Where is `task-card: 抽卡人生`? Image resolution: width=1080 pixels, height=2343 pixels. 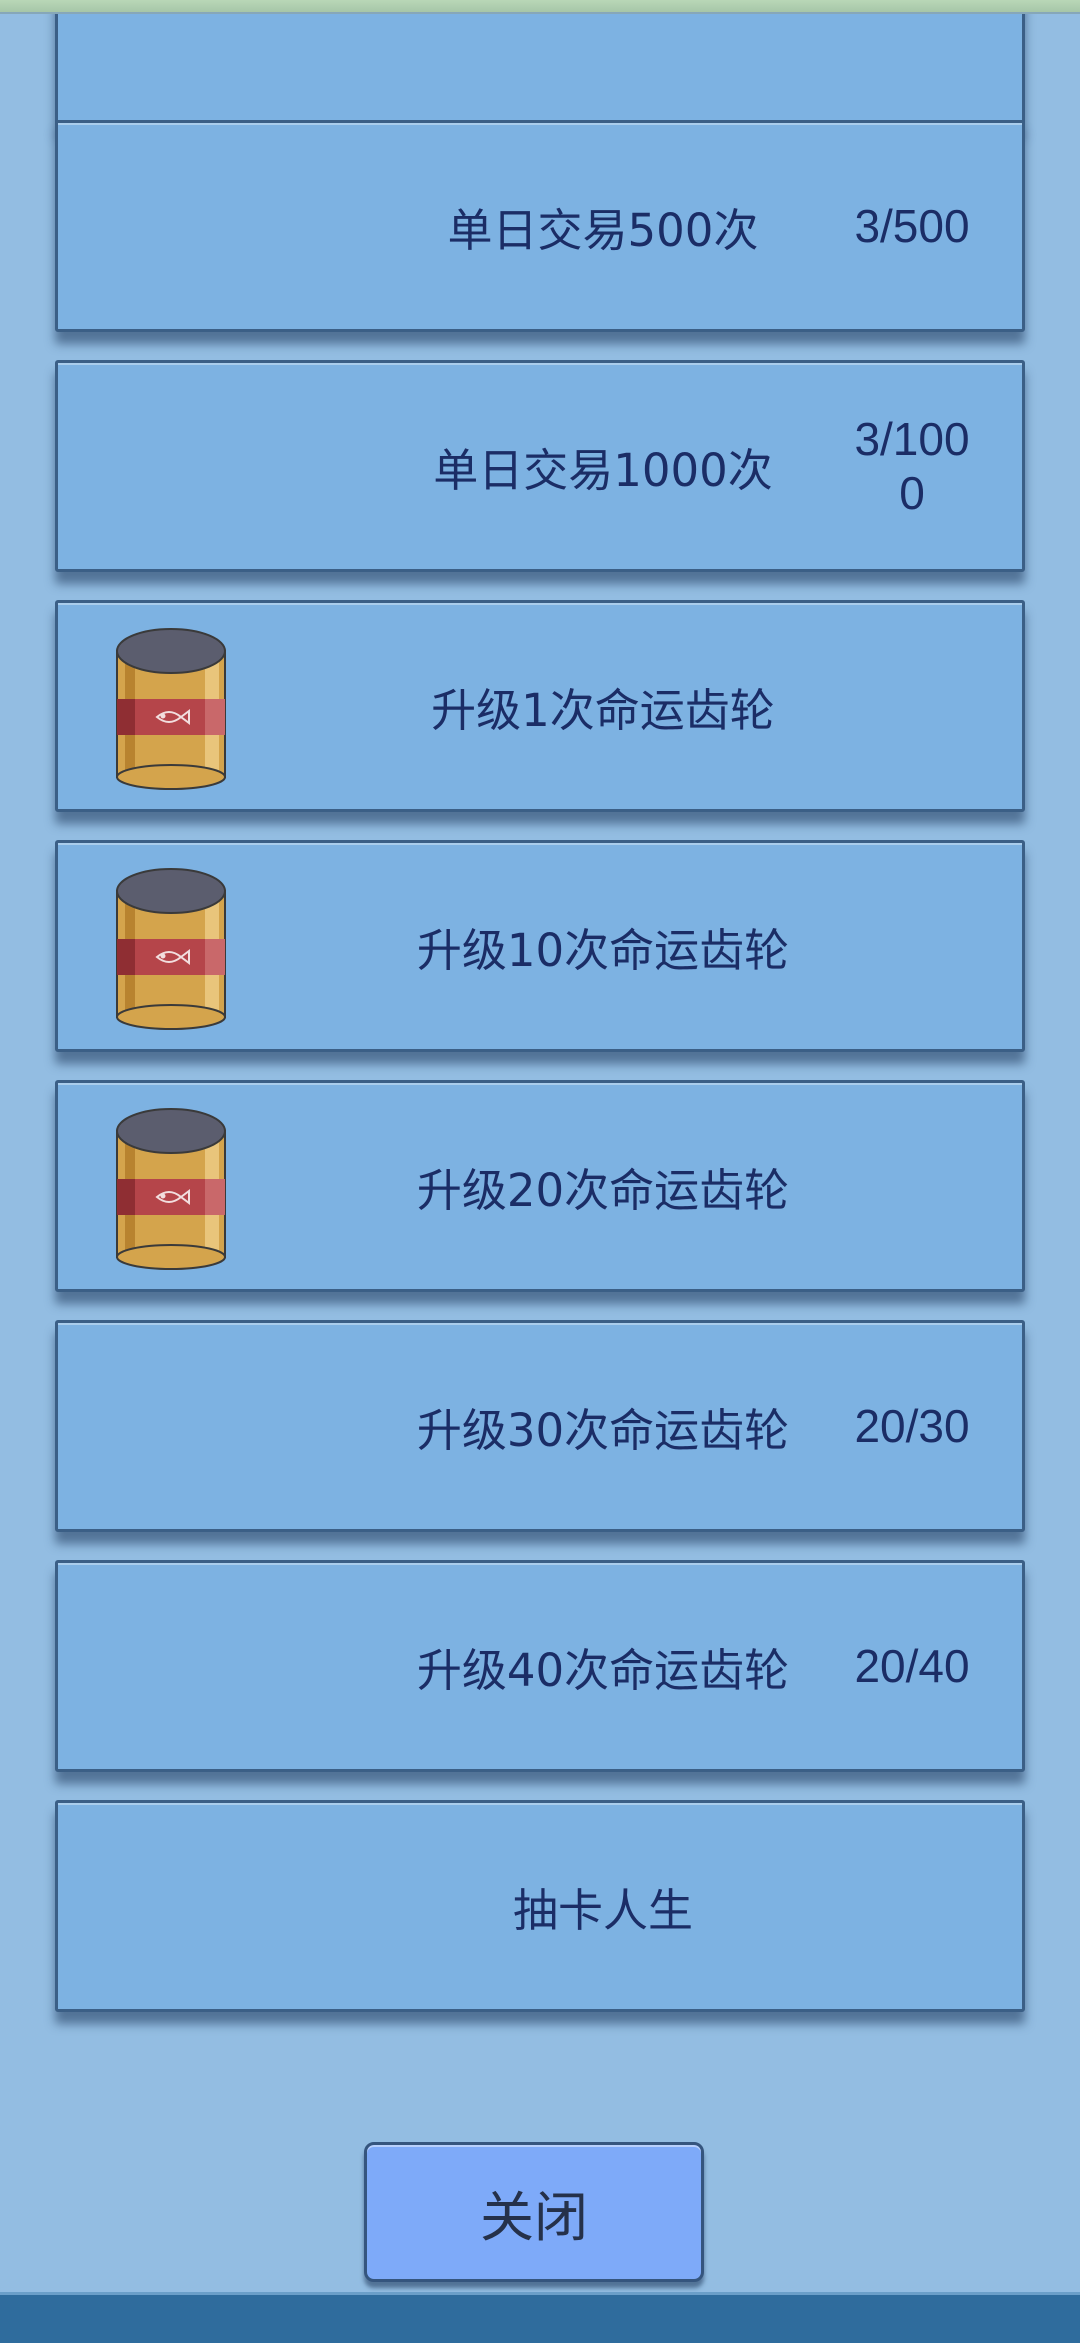
task-card: 抽卡人生 is located at coordinates (540, 1906).